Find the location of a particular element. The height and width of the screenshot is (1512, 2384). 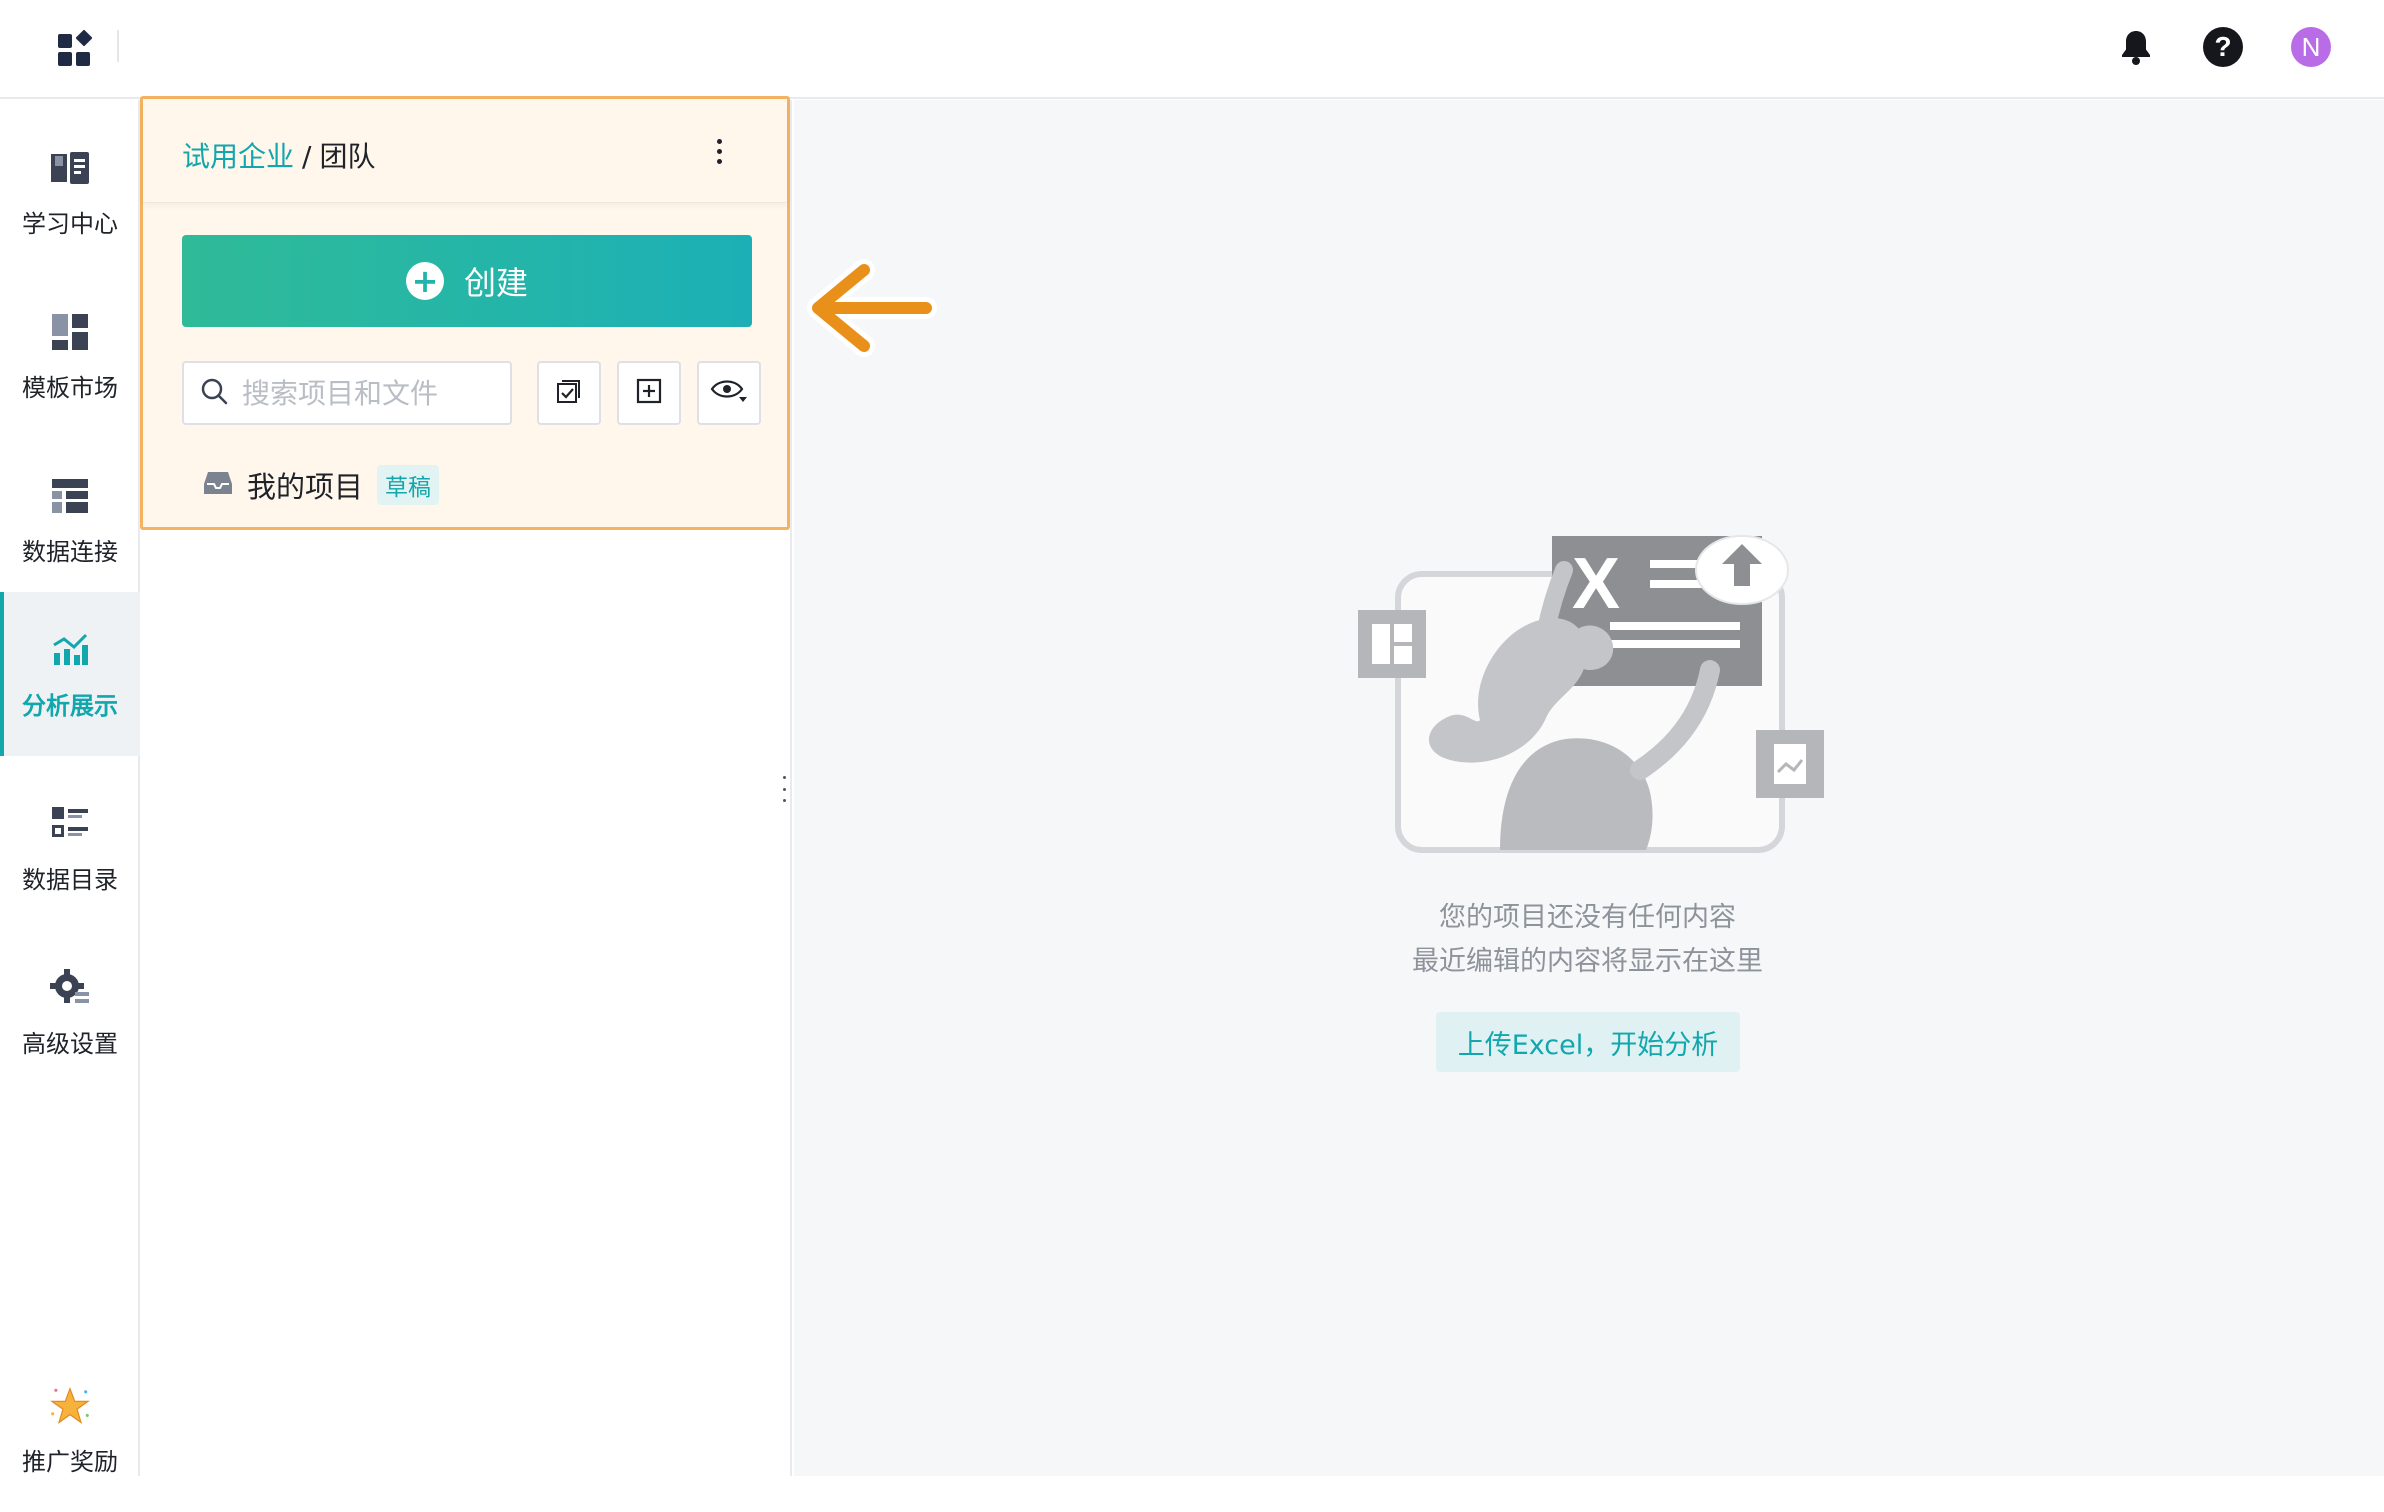

batch-select-button is located at coordinates (569, 393).